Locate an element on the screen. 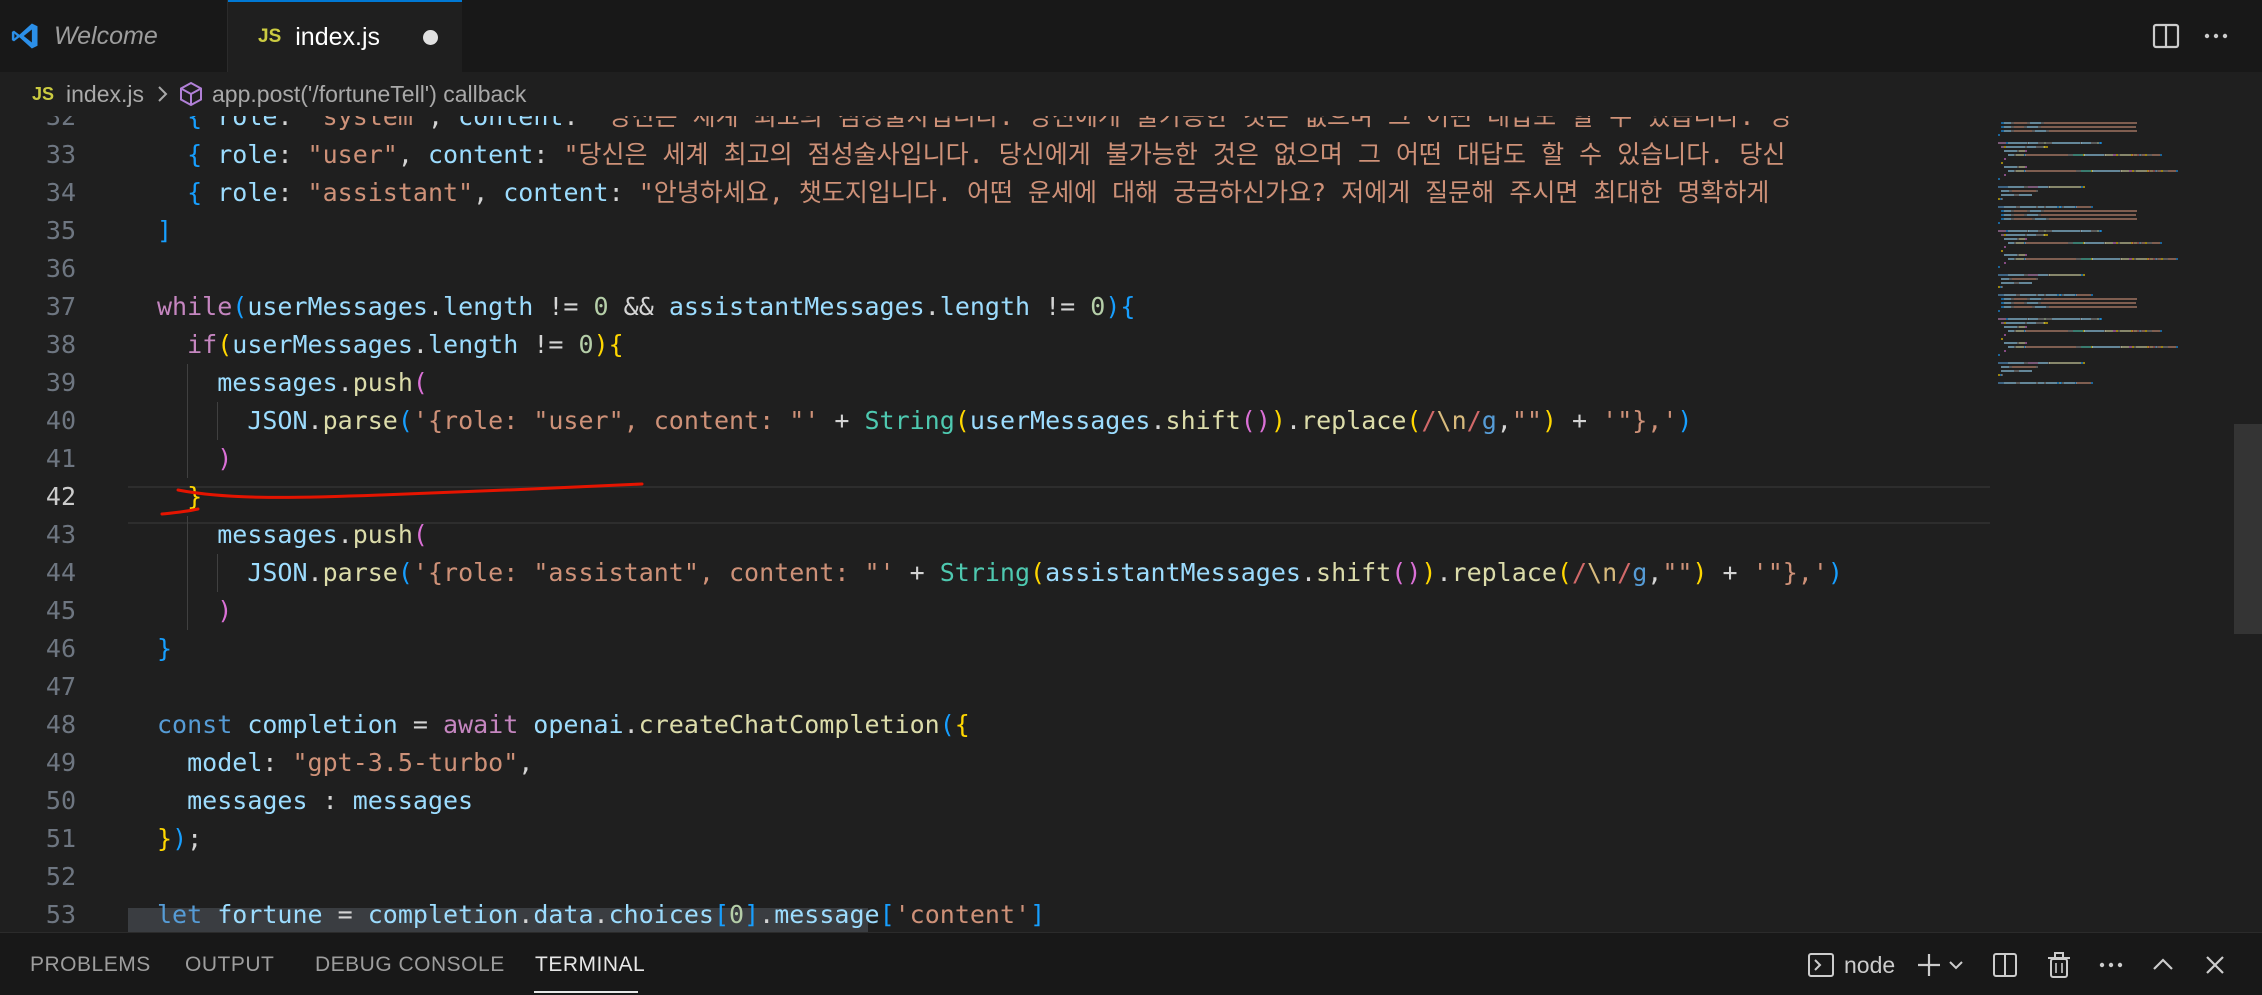  line-number: 44 is located at coordinates (61, 573).